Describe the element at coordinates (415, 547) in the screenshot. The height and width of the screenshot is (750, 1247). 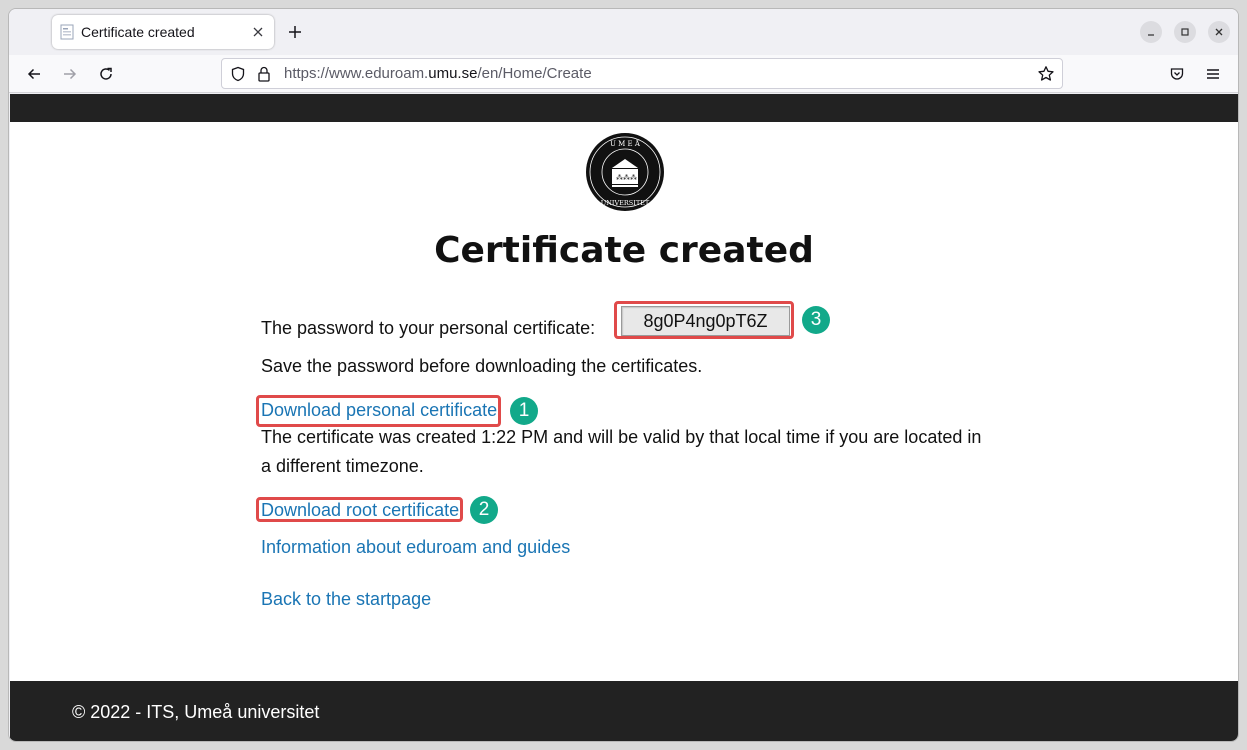
I see `eduroam-info-link: Information about eduroam and guides` at that location.